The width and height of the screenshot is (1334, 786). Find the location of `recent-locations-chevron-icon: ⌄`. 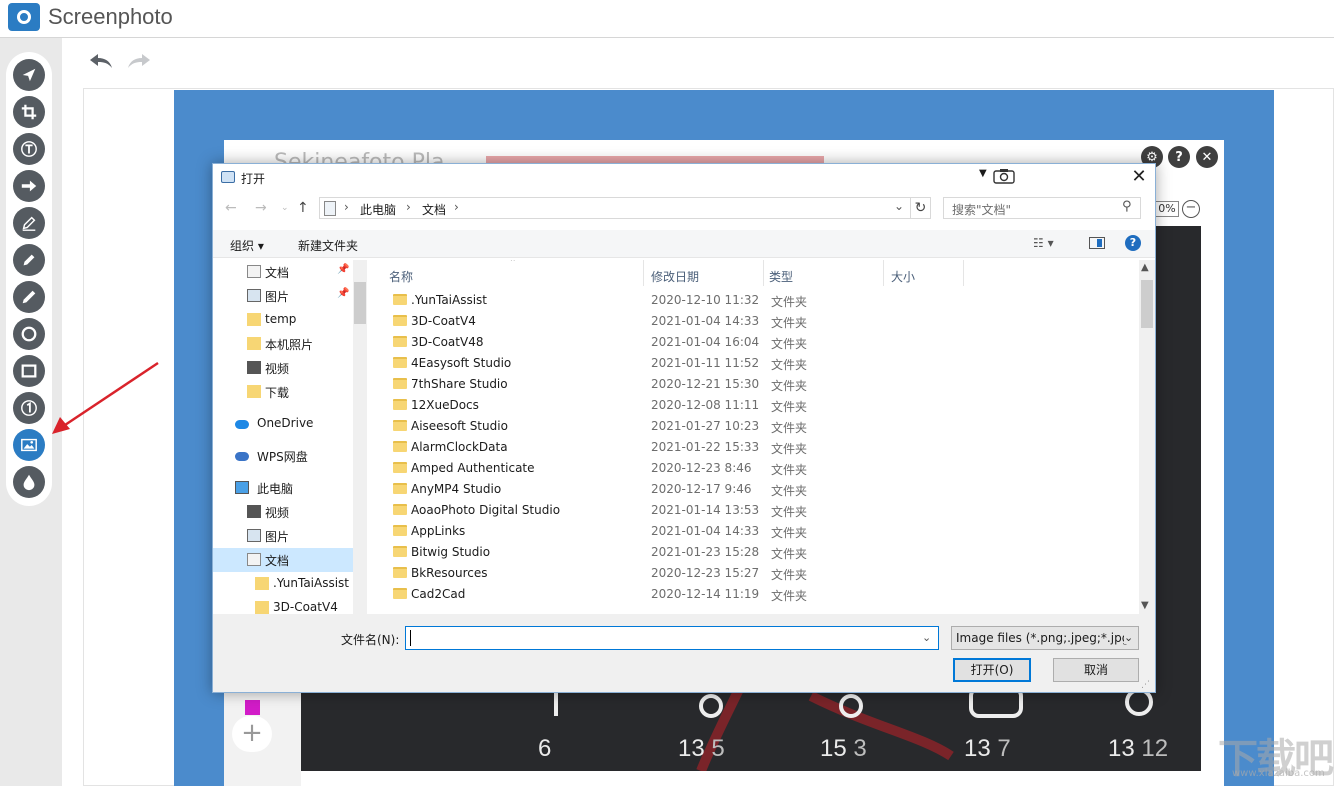

recent-locations-chevron-icon: ⌄ is located at coordinates (285, 208).